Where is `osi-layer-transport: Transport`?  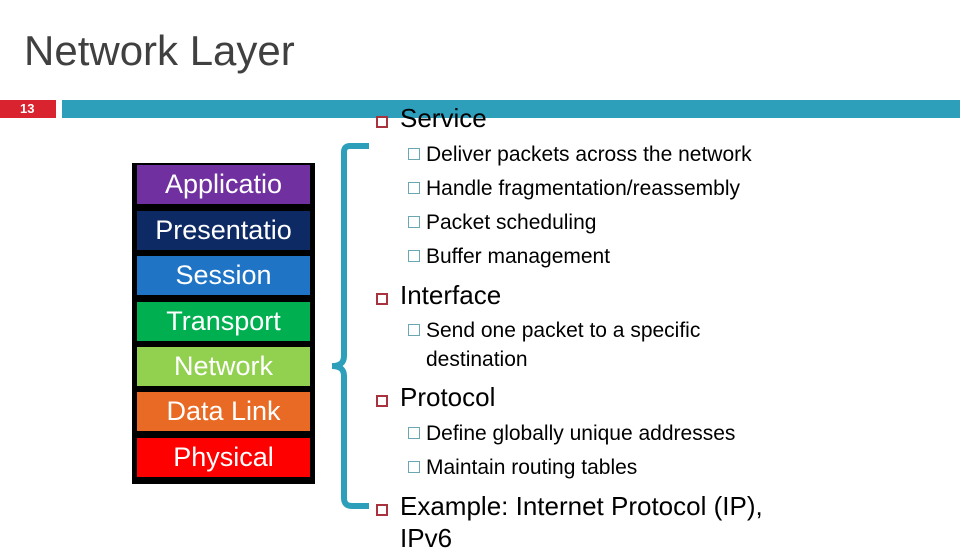
osi-layer-transport: Transport is located at coordinates (223, 321).